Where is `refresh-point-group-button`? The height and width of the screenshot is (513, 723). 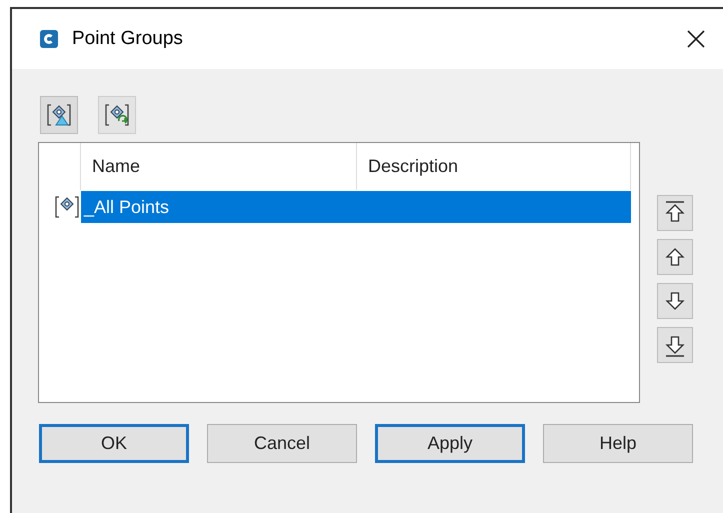
refresh-point-group-button is located at coordinates (117, 115).